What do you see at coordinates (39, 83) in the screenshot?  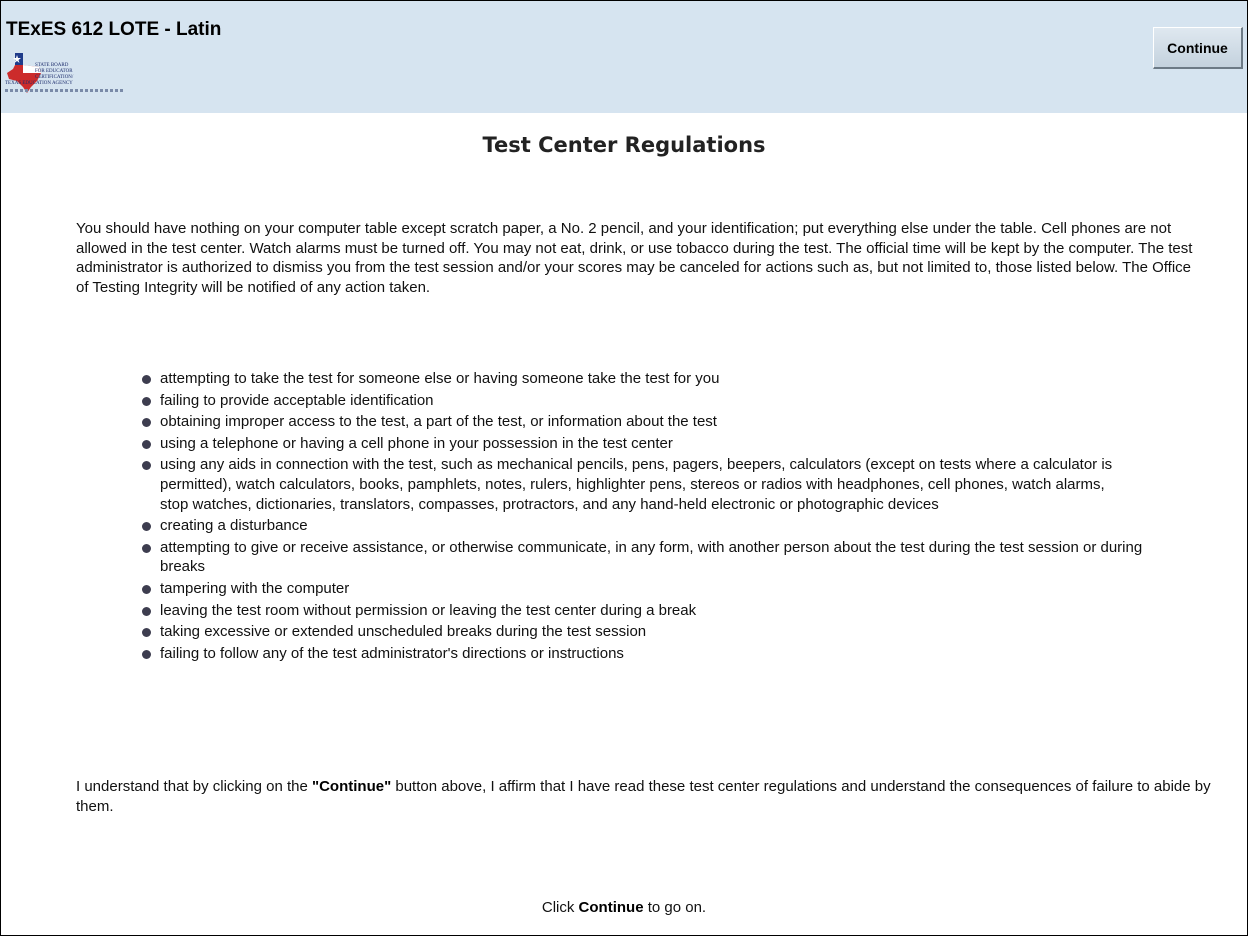 I see `logo-line-4: TEXAS EDUCATION AGENCY` at bounding box center [39, 83].